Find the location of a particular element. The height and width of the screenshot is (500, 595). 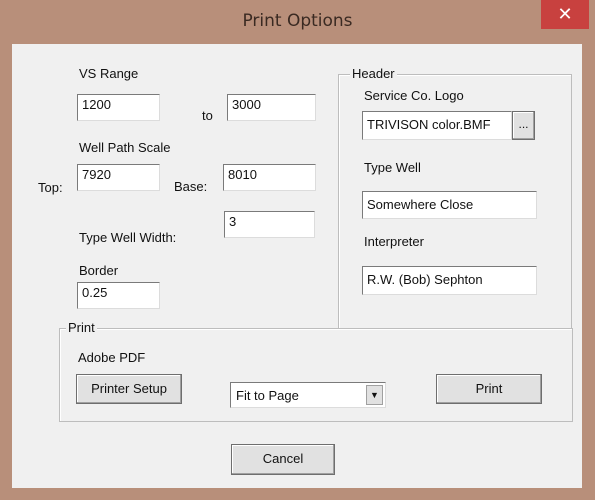

window-title: Print Options is located at coordinates (297, 21).